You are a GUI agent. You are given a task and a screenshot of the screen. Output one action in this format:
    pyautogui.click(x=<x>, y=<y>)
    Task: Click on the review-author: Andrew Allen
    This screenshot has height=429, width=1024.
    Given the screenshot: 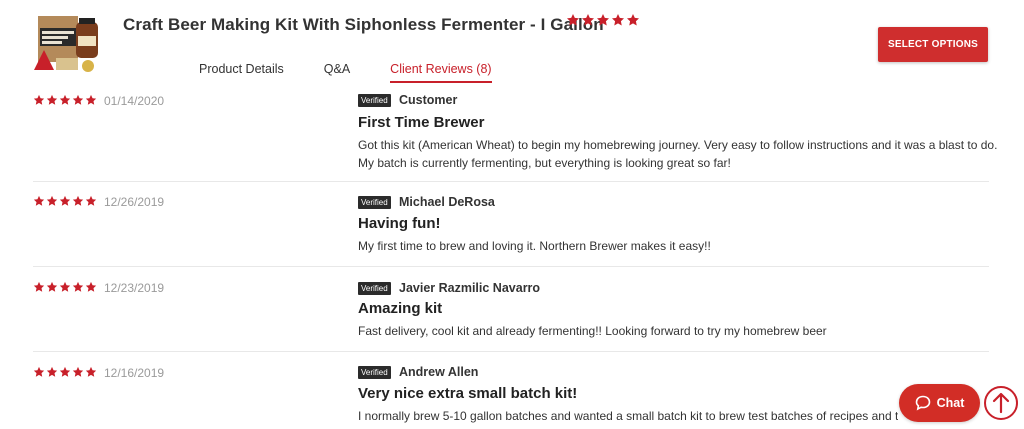 What is the action you would take?
    pyautogui.click(x=439, y=372)
    